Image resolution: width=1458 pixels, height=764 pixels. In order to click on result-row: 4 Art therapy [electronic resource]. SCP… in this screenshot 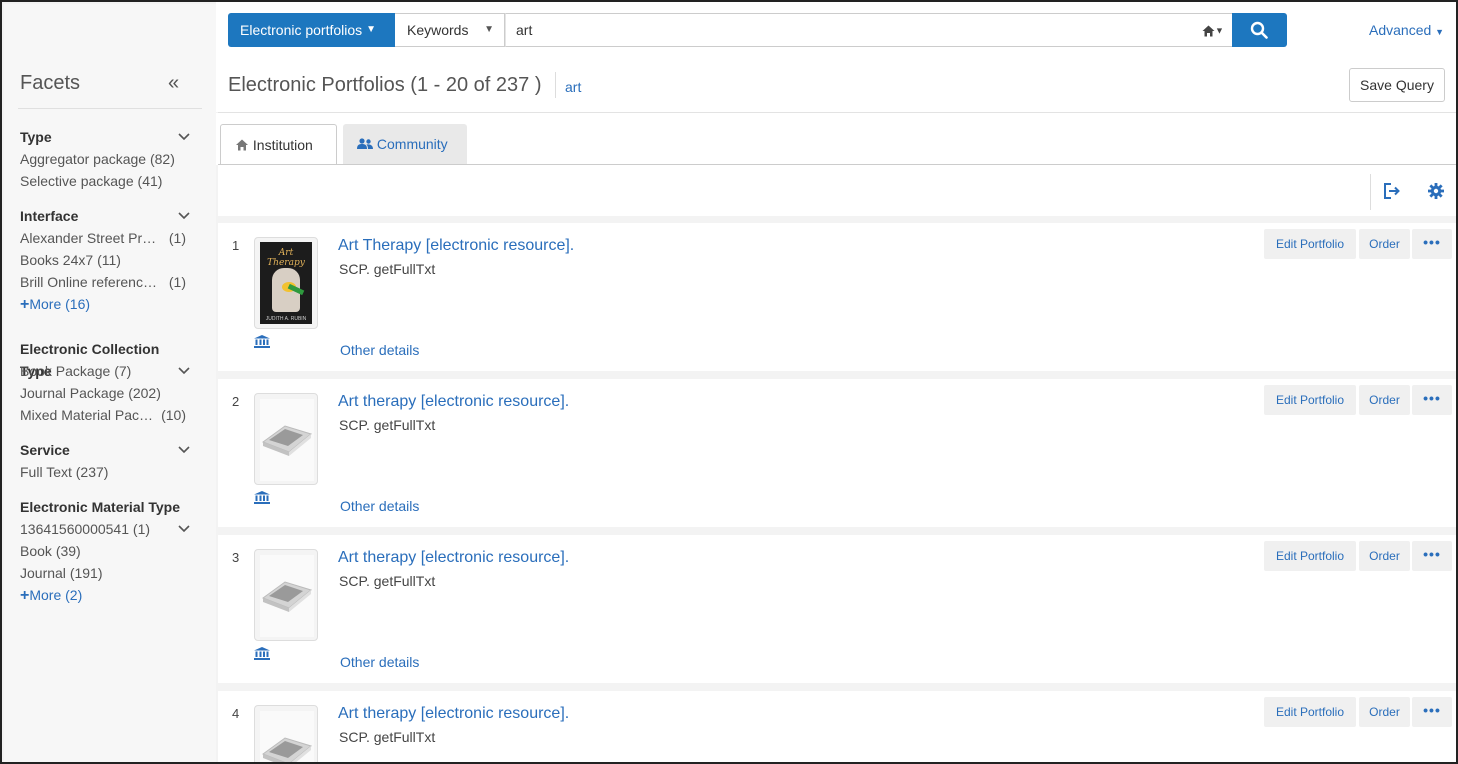, I will do `click(837, 726)`.